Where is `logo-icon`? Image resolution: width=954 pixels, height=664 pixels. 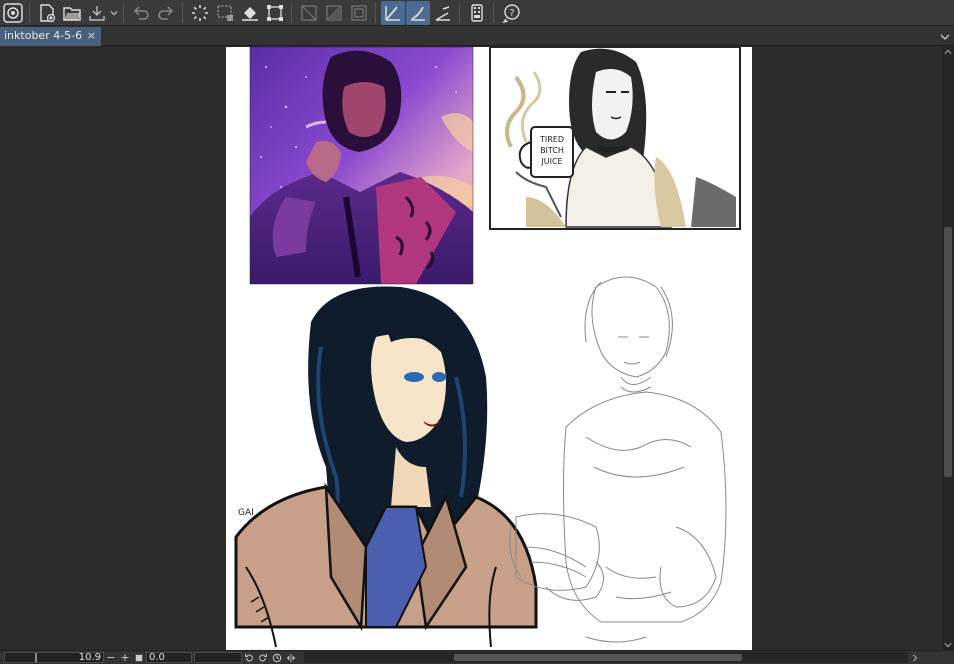
logo-icon is located at coordinates (13, 13).